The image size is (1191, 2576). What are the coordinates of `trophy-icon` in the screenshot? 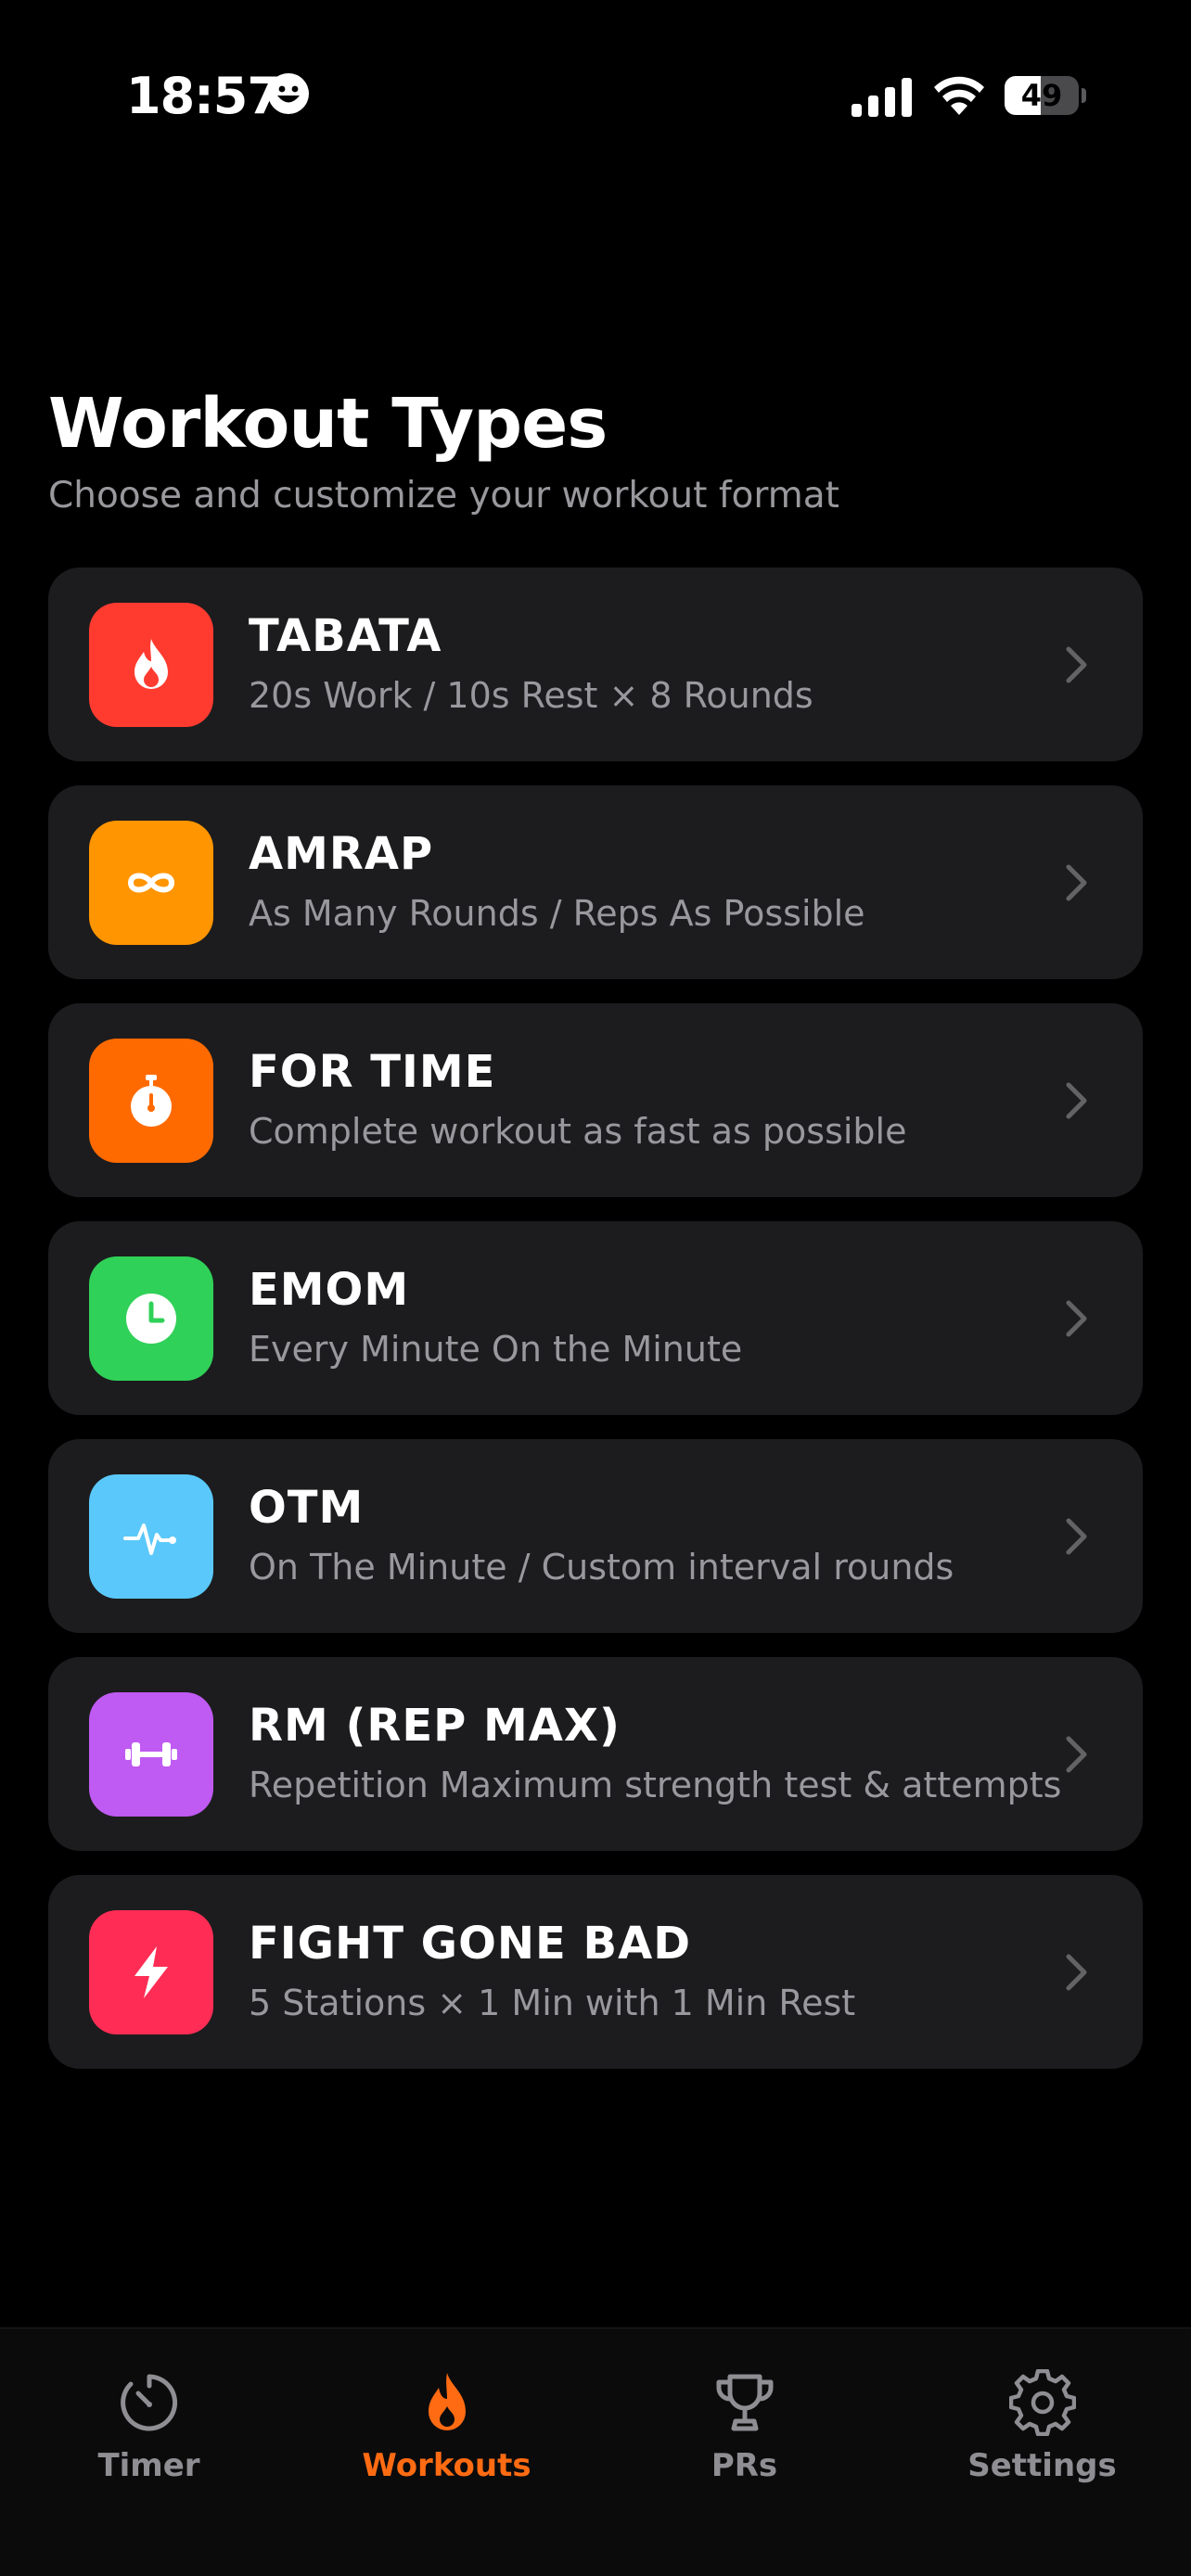 It's located at (744, 2402).